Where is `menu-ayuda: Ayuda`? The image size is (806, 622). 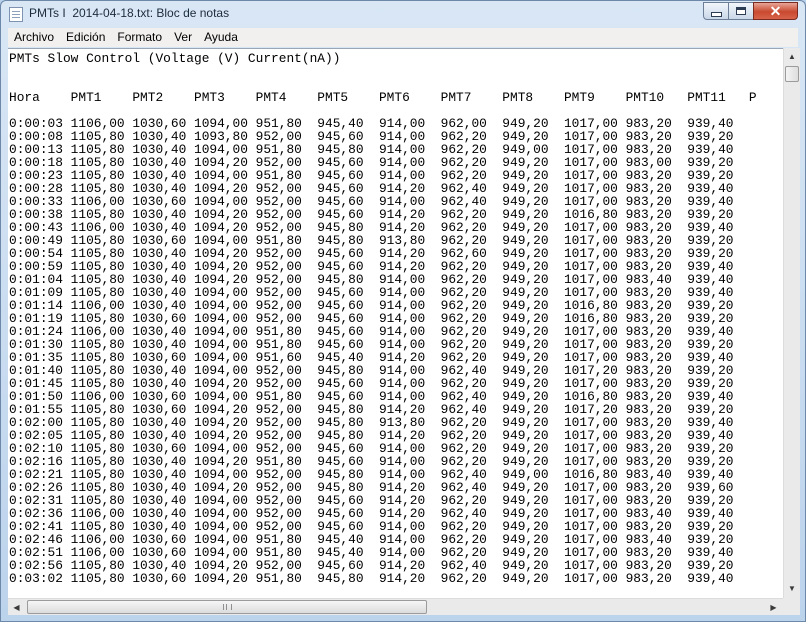 menu-ayuda: Ayuda is located at coordinates (221, 37).